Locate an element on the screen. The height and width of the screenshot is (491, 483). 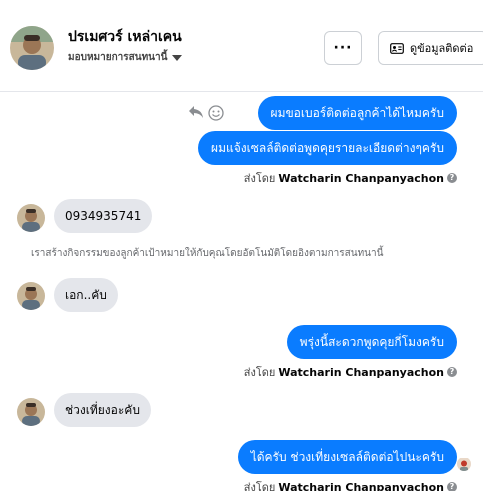
outgoing-message-bubble: ผมขอเบอร์ติดต่อลูกค้าได้ไหมครับ is located at coordinates (357, 113).